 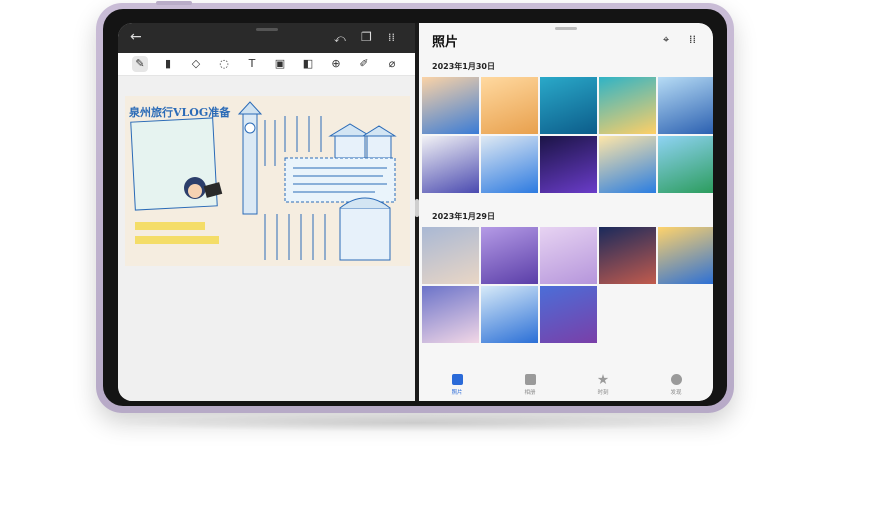 I want to click on nav-label: 照片, so click(x=457, y=393).